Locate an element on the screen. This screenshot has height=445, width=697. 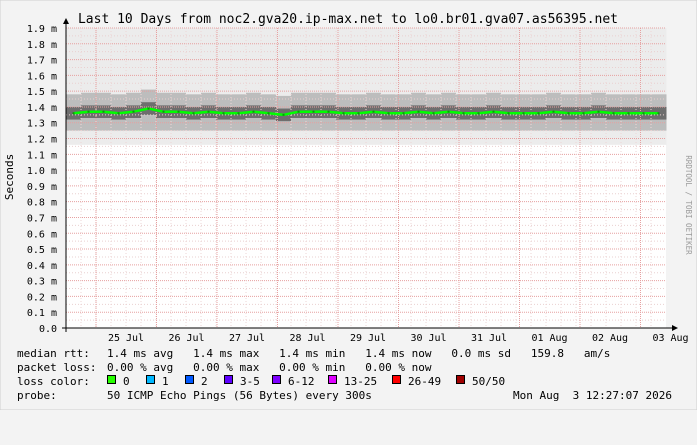
y-tick-label: 0.9 m is located at coordinates (42, 187).